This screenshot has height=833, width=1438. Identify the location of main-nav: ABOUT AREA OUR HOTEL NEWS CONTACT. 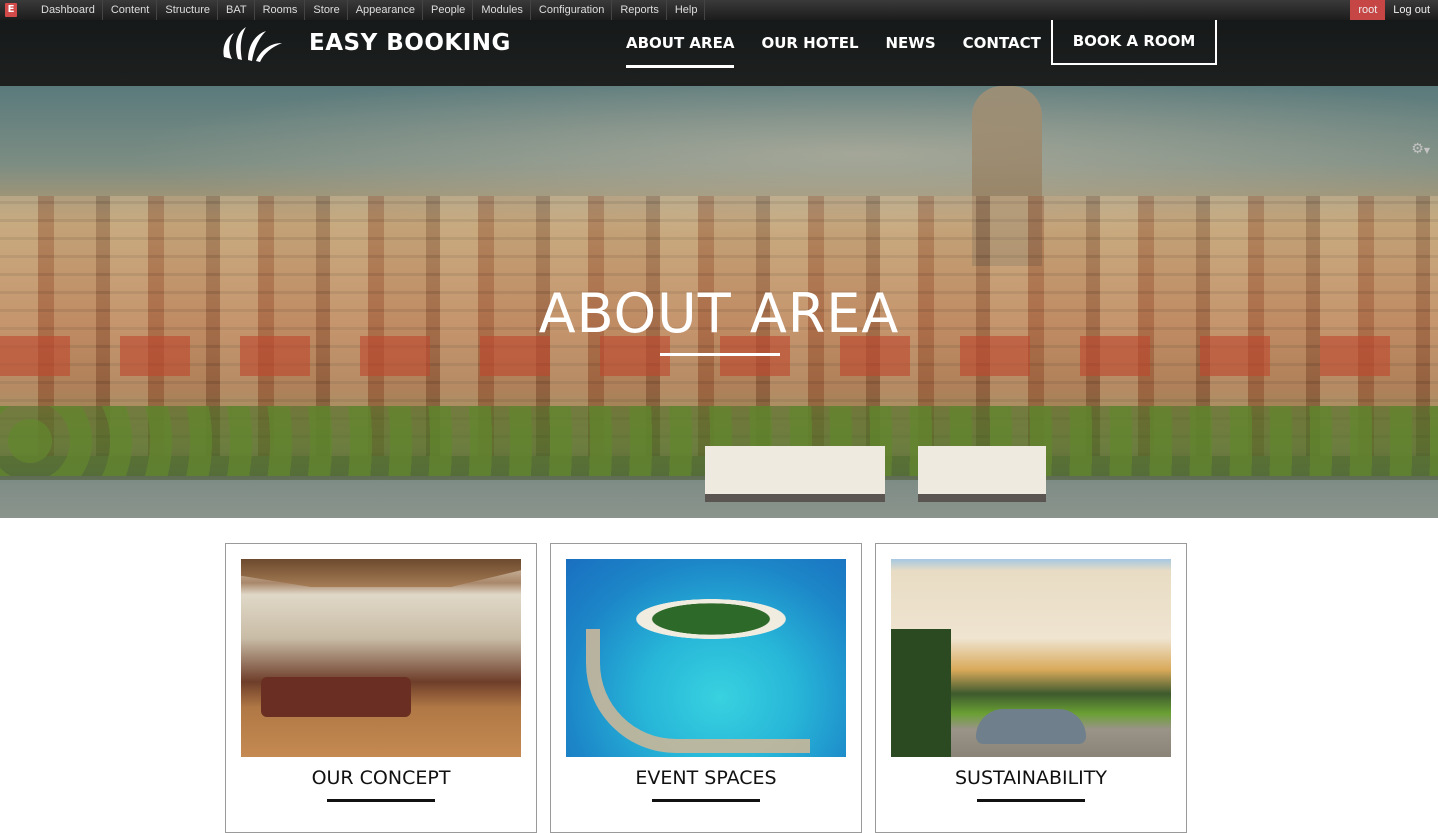
(847, 44).